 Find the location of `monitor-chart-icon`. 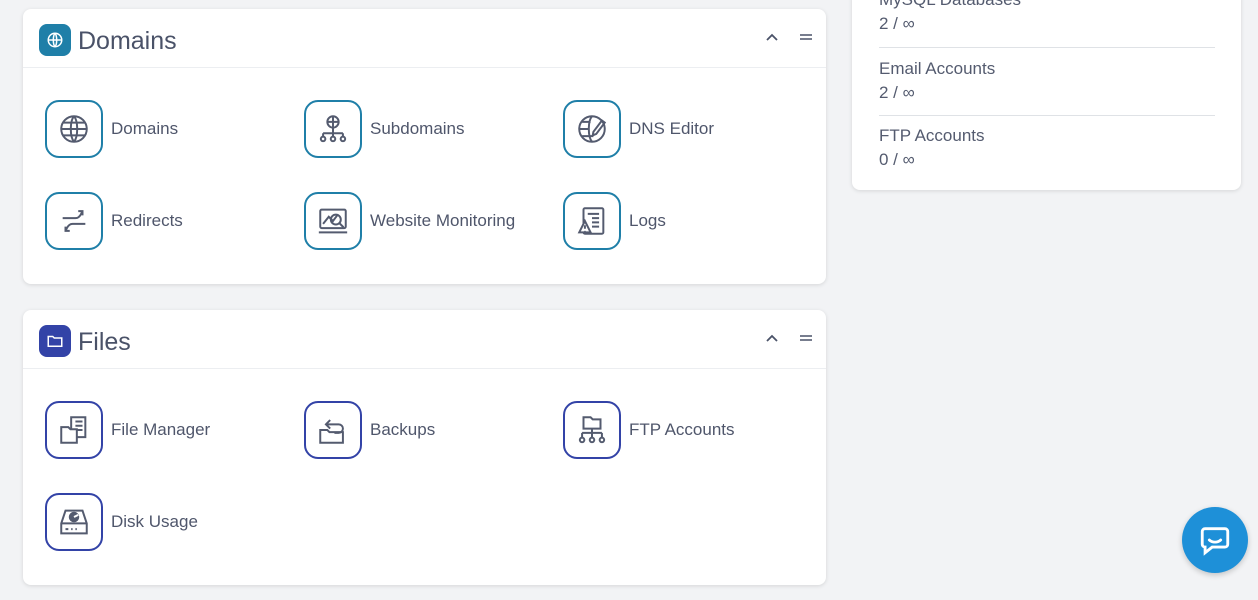

monitor-chart-icon is located at coordinates (333, 221).